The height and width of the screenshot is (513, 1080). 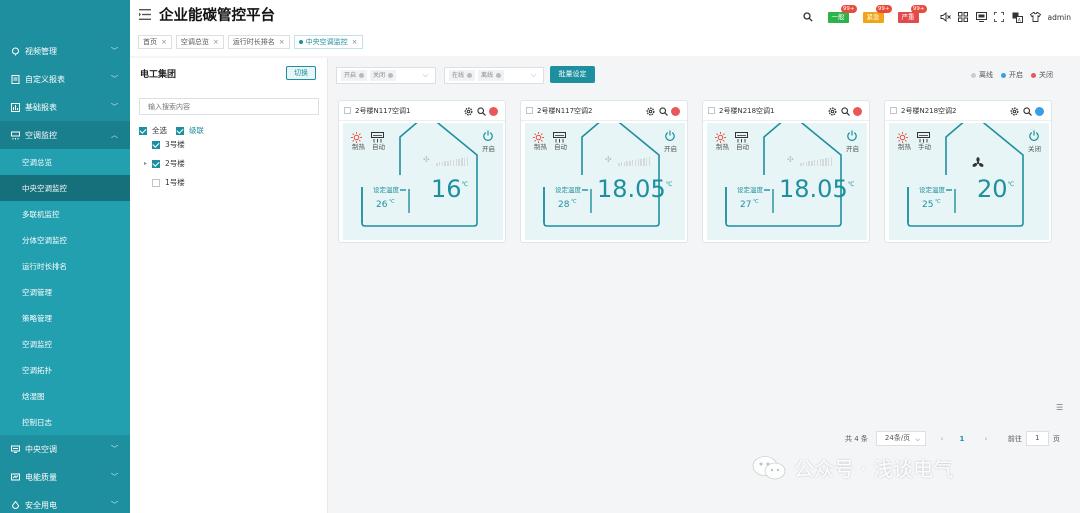 I want to click on ac-card: 2号楼N218空调1 制热 自动 开启 ✣ 设定温度 27 ℃ 18.05℃, so click(x=786, y=171).